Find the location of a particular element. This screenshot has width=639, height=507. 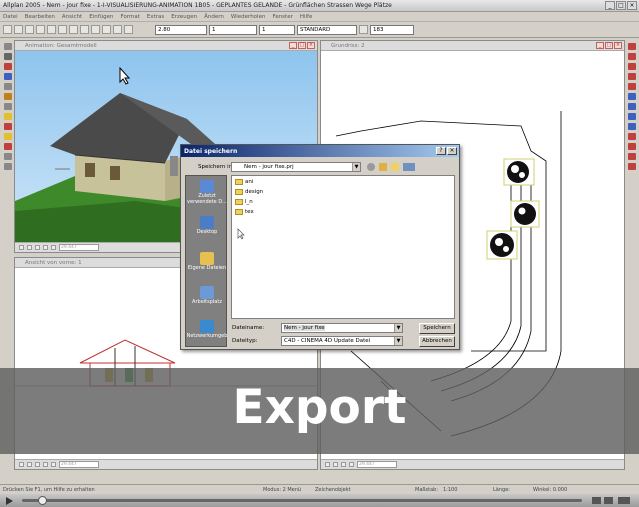

text-tool-icon is located at coordinates (8, 46).